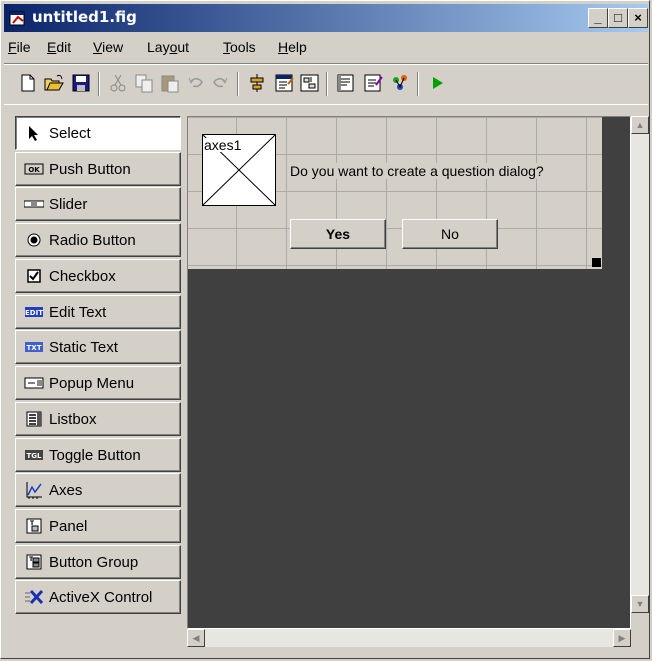 The width and height of the screenshot is (652, 661). I want to click on listbox-icon, so click(34, 419).